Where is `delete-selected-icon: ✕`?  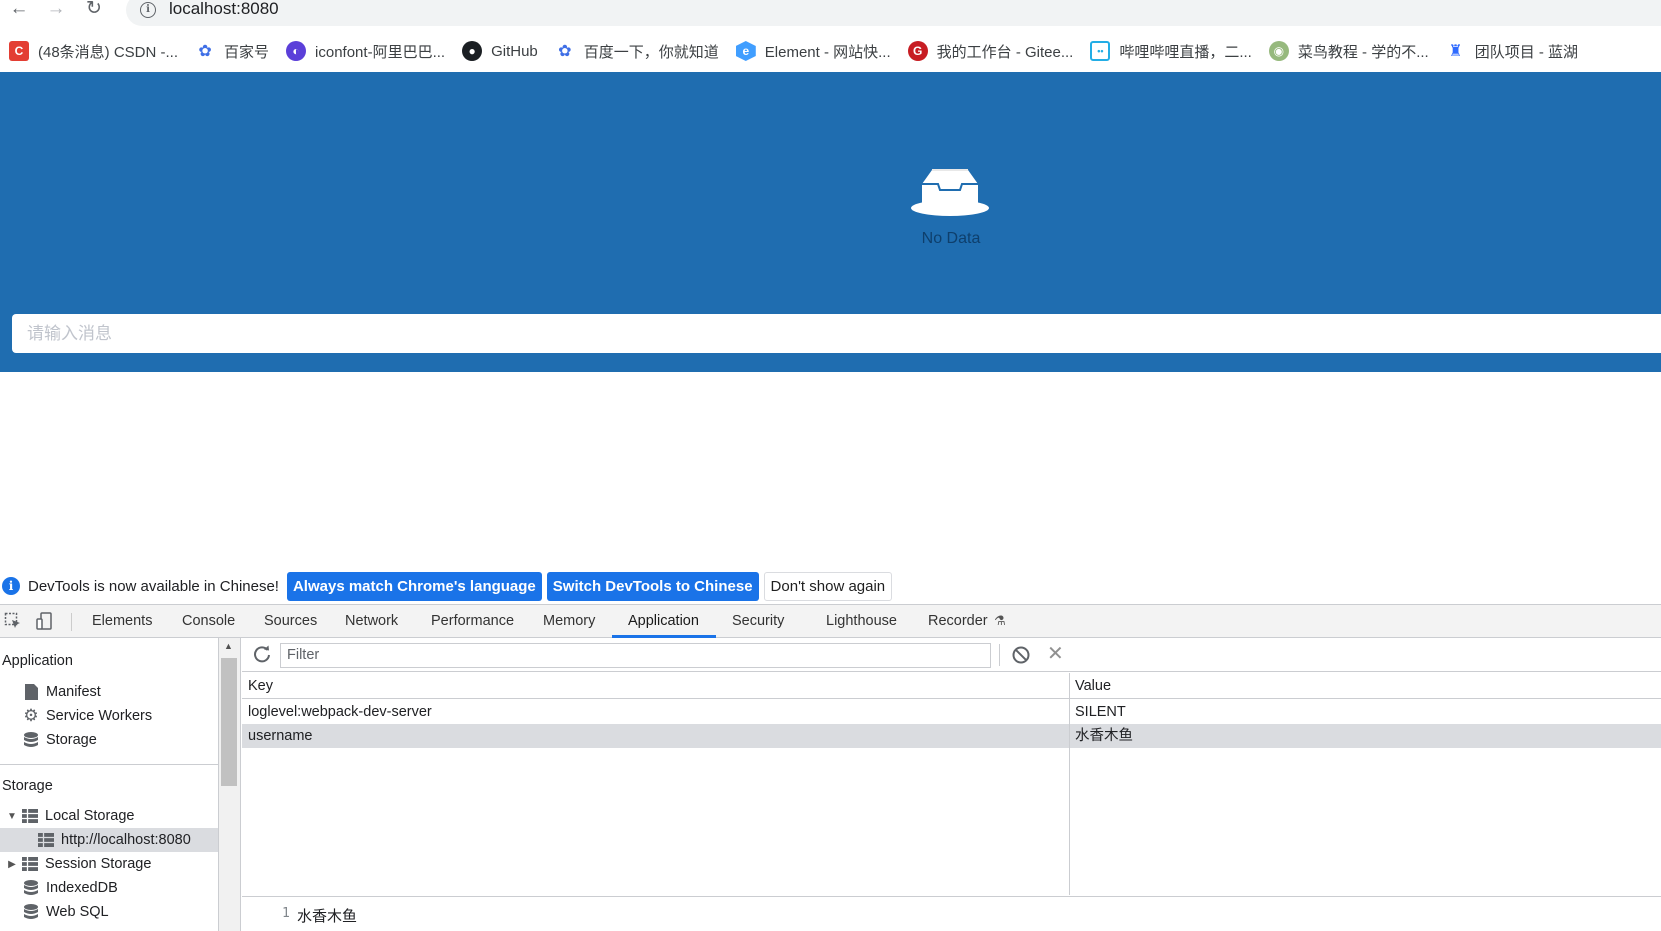 delete-selected-icon: ✕ is located at coordinates (1055, 653).